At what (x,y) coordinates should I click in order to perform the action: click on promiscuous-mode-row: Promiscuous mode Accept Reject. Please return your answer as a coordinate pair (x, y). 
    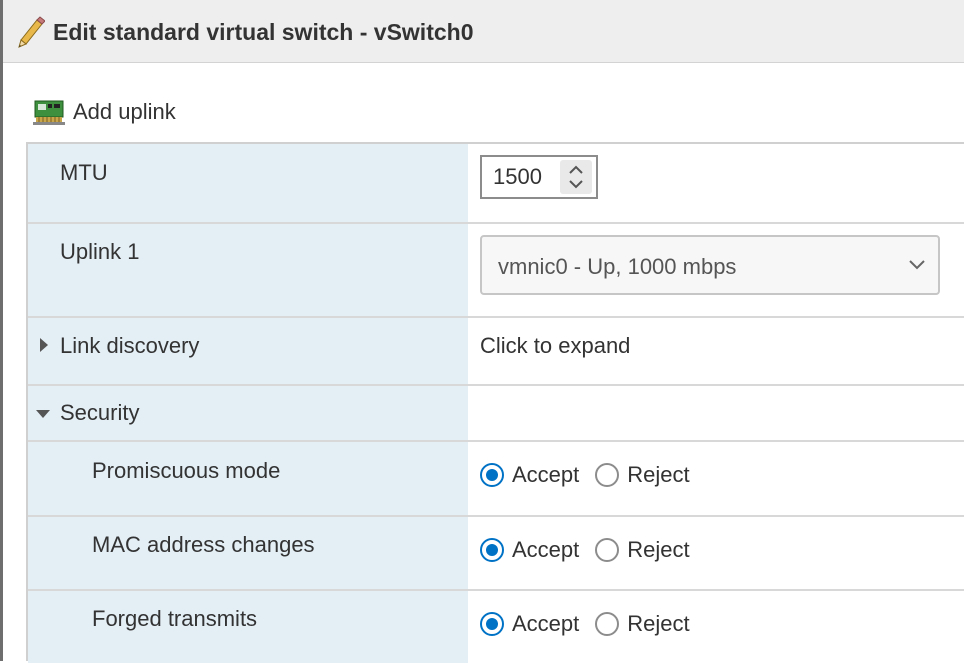
    Looking at the image, I should click on (496, 479).